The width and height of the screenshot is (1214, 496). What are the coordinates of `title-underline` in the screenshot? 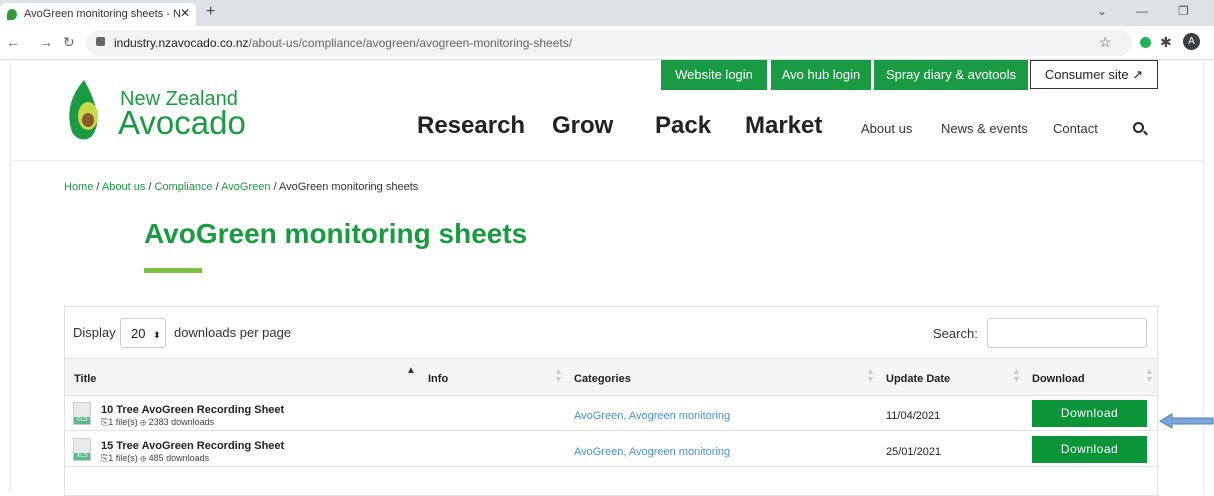 It's located at (173, 270).